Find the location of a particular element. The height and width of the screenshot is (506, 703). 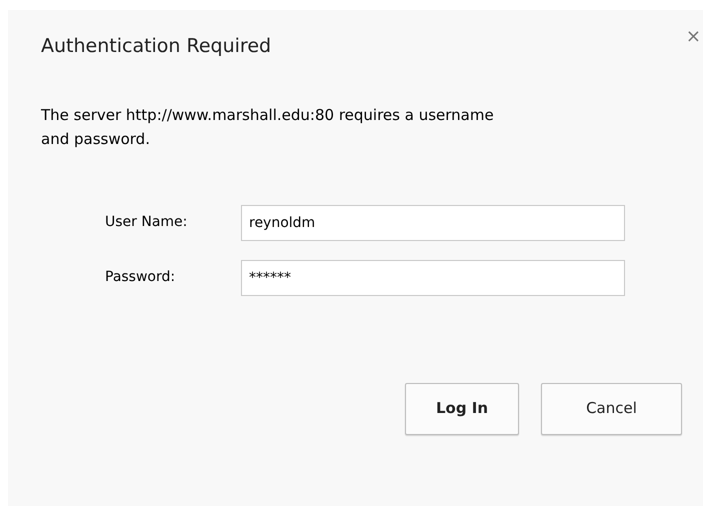

input-field: reynoldm is located at coordinates (433, 222).